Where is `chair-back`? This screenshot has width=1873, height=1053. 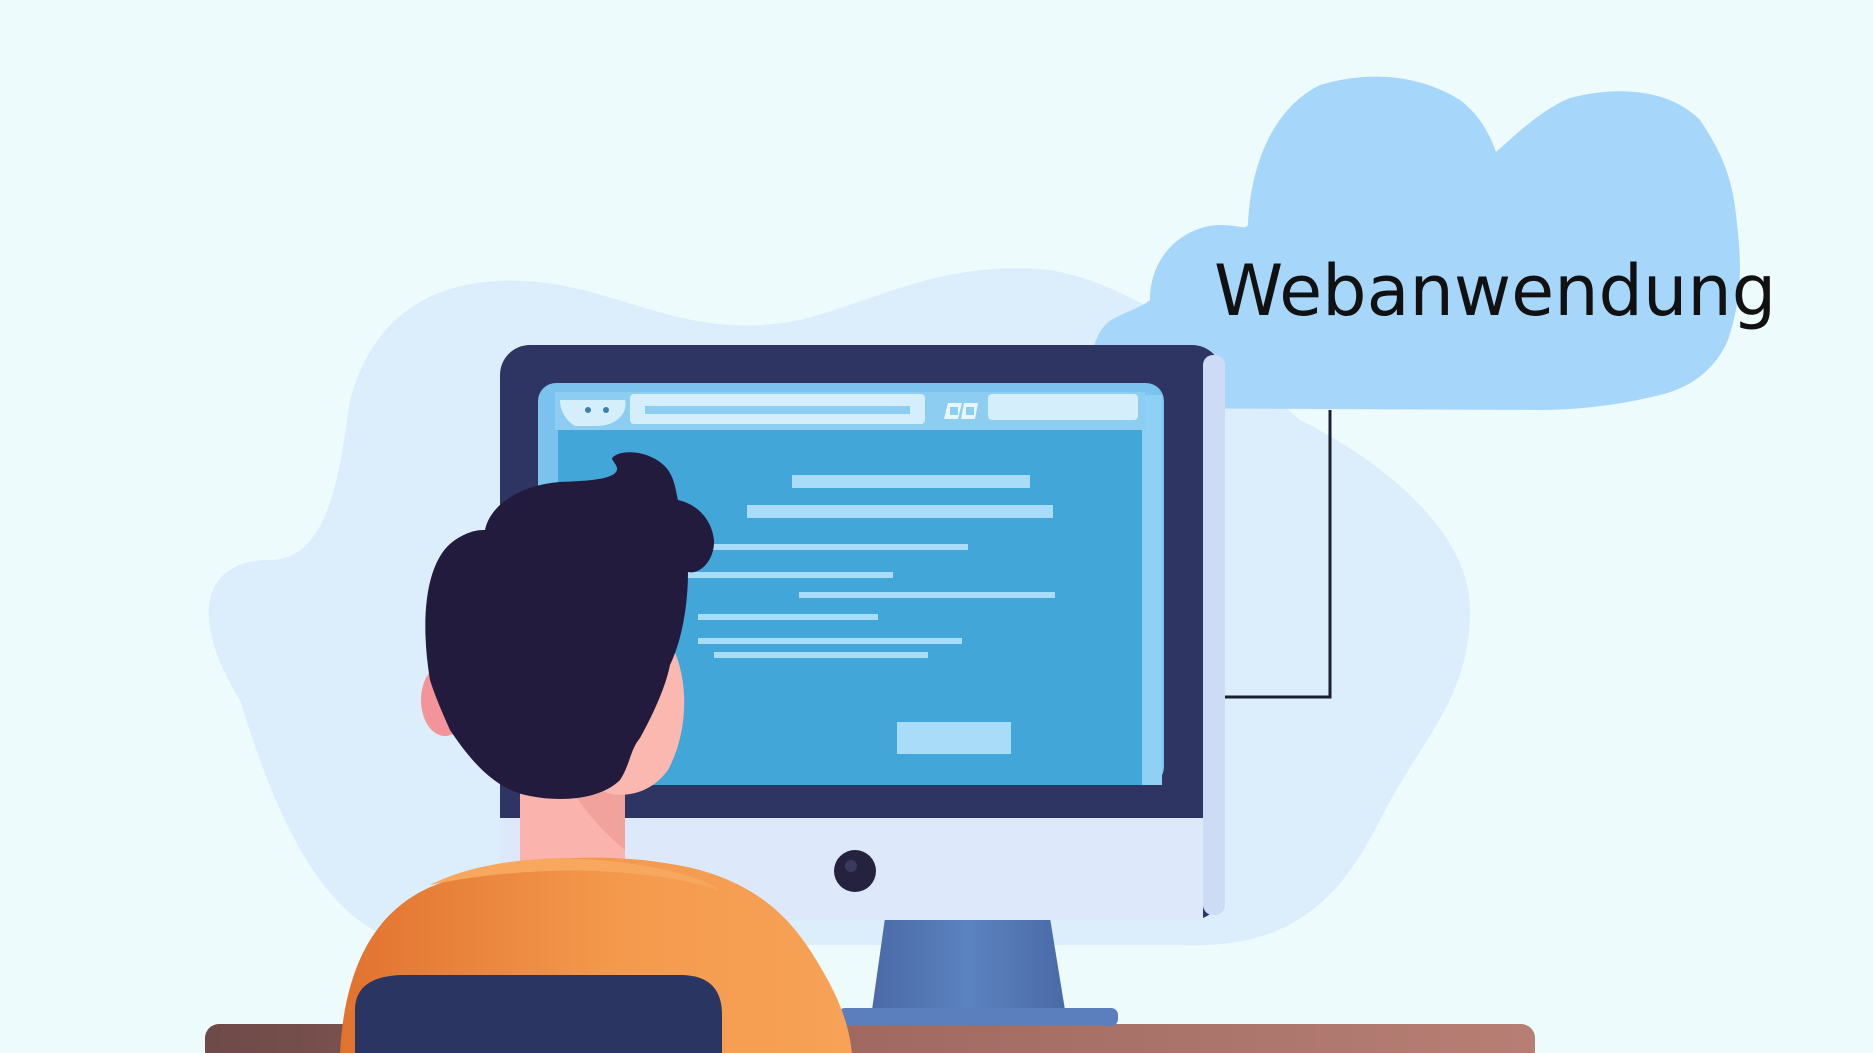
chair-back is located at coordinates (538, 1014).